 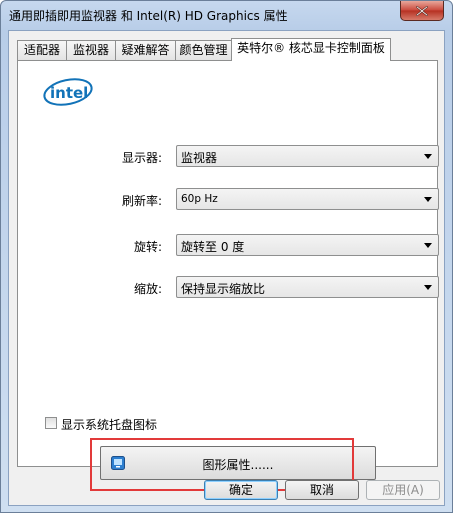 I want to click on tray-icon-checkbox-label: 显示系统托盘图标, so click(x=109, y=425).